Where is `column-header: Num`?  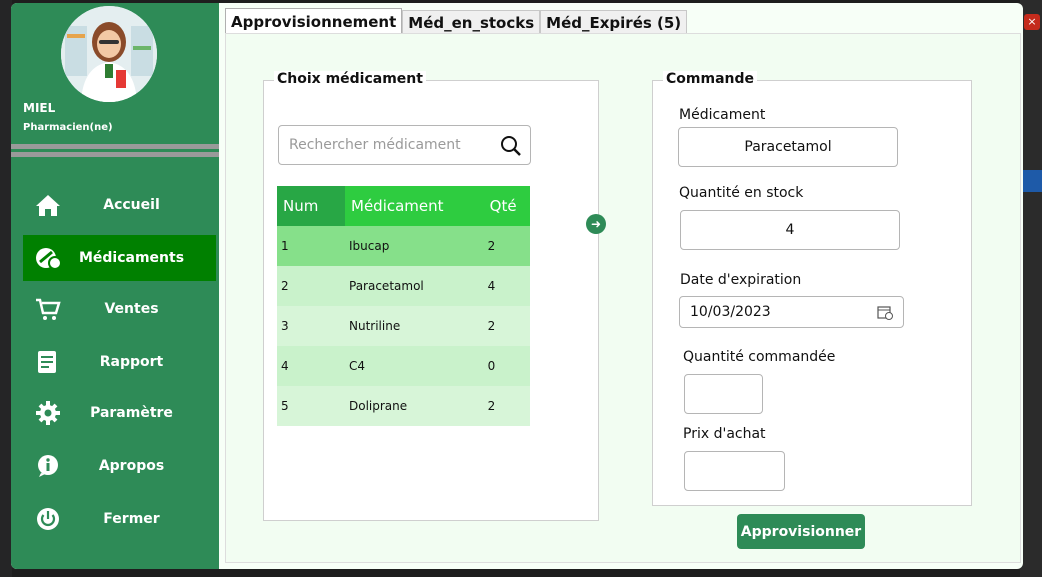
column-header: Num is located at coordinates (311, 206).